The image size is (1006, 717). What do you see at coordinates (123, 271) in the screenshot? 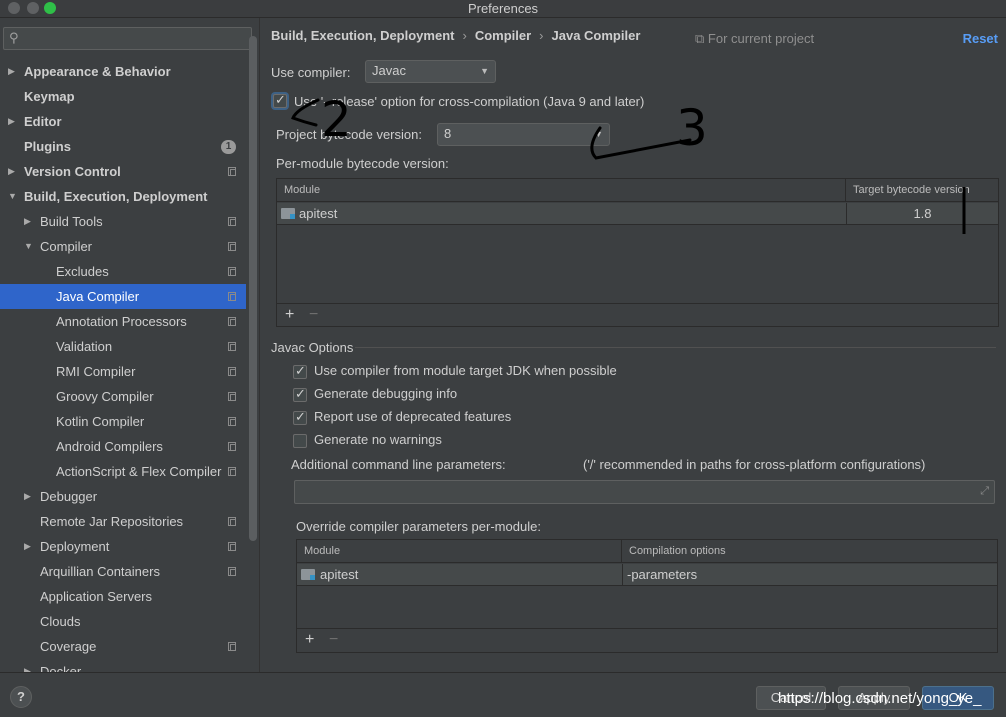
I see `sidebar-item: Excludes` at bounding box center [123, 271].